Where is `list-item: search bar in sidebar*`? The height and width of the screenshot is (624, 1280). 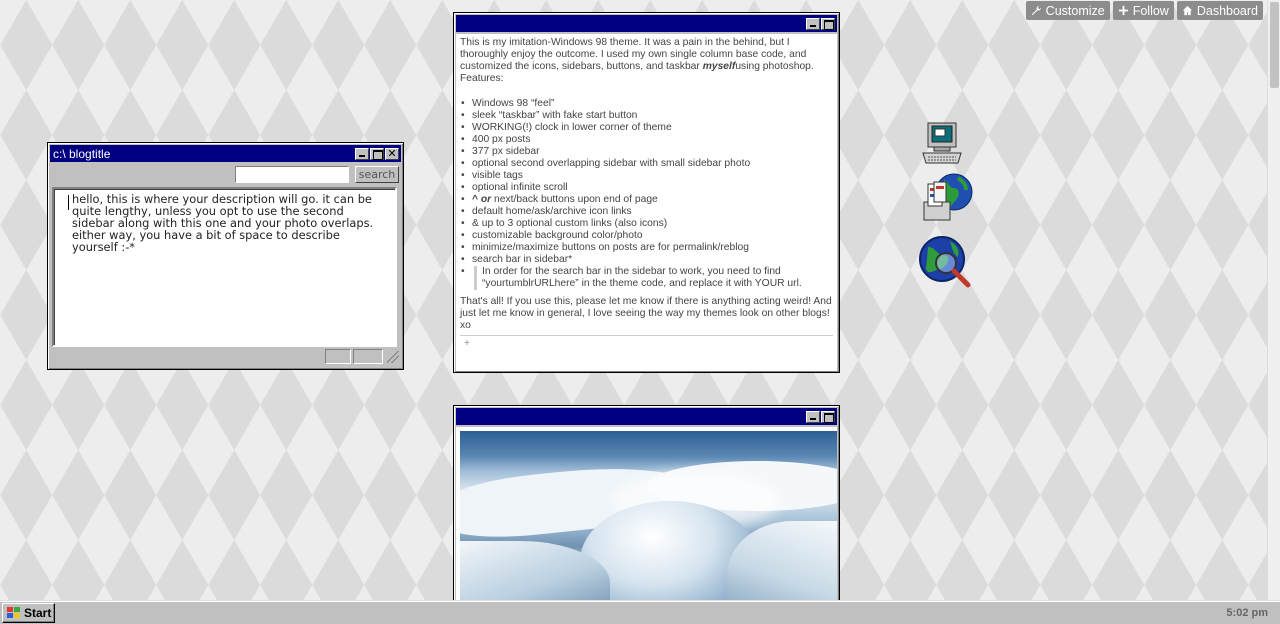 list-item: search bar in sidebar* is located at coordinates (646, 260).